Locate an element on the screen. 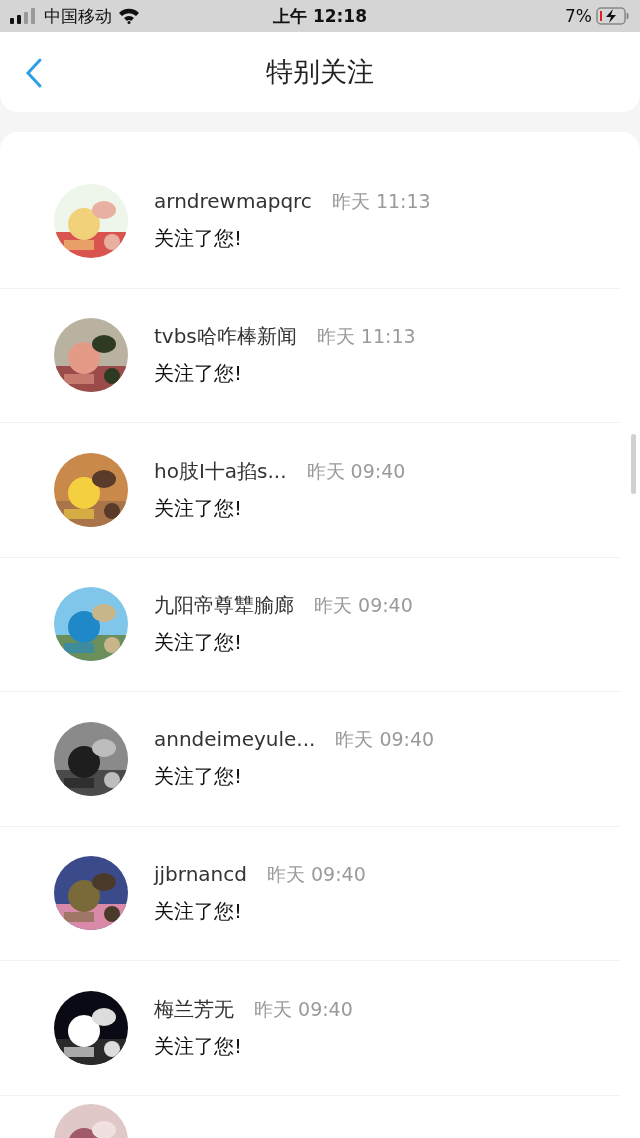 The height and width of the screenshot is (1138, 640). scrollbar is located at coordinates (633, 464).